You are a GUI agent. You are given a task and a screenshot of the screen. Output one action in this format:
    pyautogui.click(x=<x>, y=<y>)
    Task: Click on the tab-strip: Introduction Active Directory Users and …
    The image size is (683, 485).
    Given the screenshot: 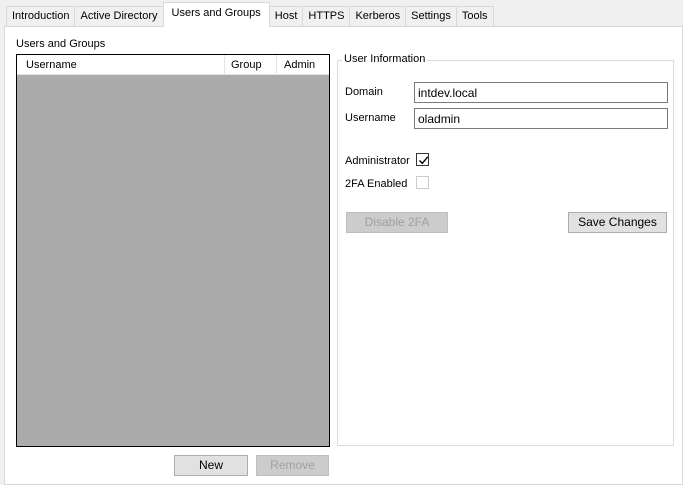 What is the action you would take?
    pyautogui.click(x=250, y=14)
    